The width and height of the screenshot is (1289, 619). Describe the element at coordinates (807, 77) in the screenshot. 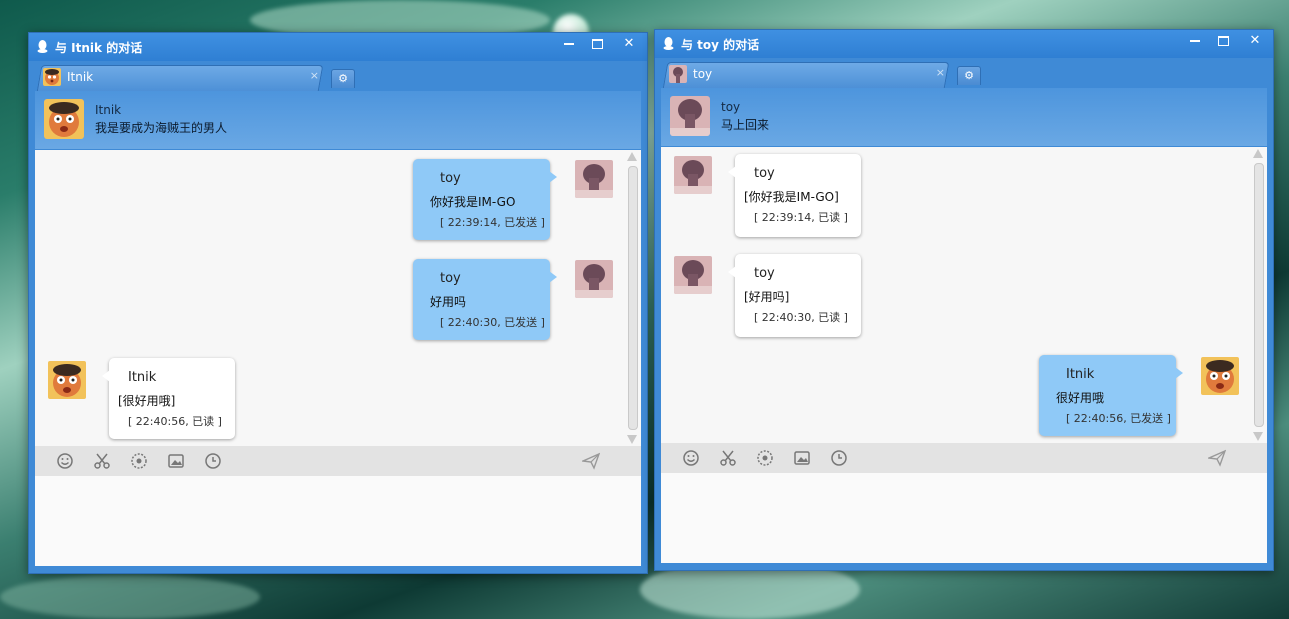

I see `tab-content: toy ×` at that location.